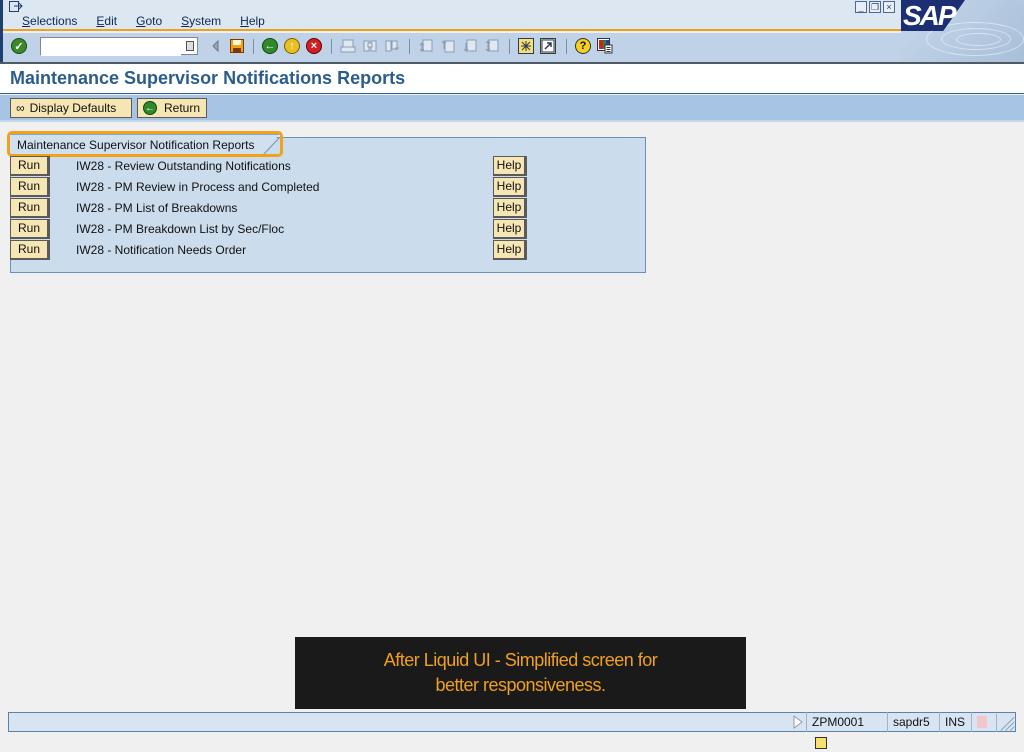 The width and height of the screenshot is (1024, 752). I want to click on input-mode: INS, so click(955, 722).